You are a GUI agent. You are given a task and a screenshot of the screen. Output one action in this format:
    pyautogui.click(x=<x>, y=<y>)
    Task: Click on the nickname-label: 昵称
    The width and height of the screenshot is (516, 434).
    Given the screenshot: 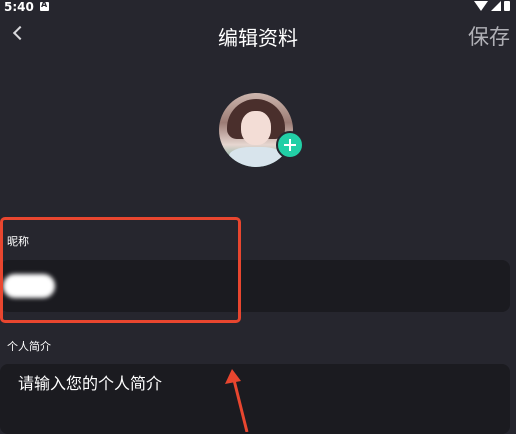 What is the action you would take?
    pyautogui.click(x=18, y=241)
    